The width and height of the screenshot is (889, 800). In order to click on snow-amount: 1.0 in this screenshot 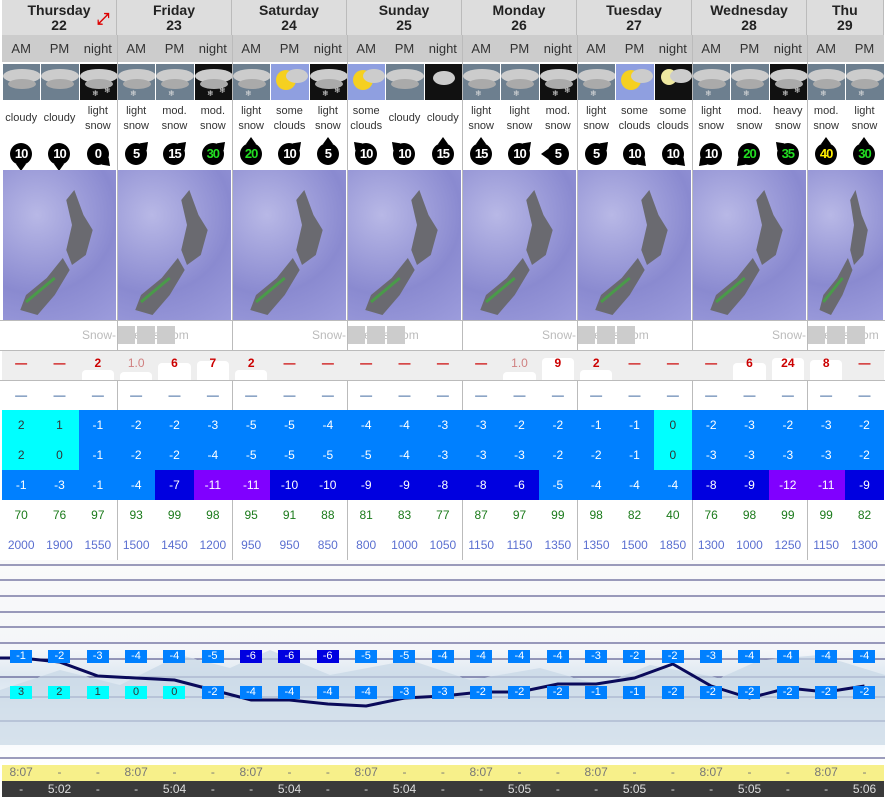, I will do `click(519, 365)`.